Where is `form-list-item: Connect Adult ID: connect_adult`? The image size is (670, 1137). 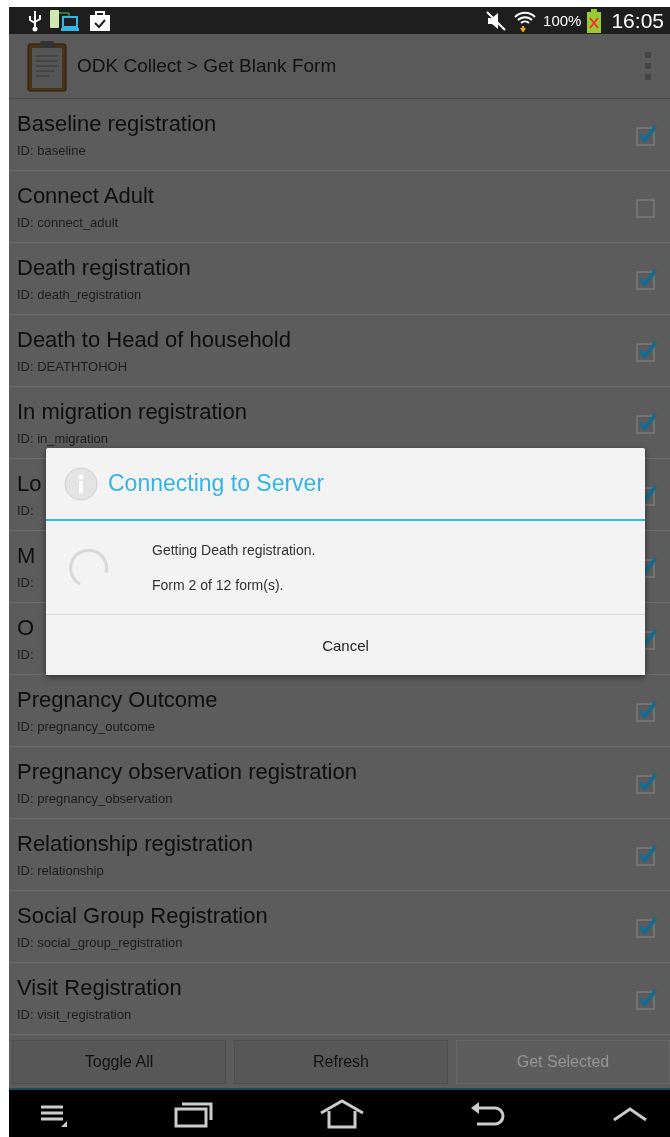 form-list-item: Connect Adult ID: connect_adult is located at coordinates (339, 207).